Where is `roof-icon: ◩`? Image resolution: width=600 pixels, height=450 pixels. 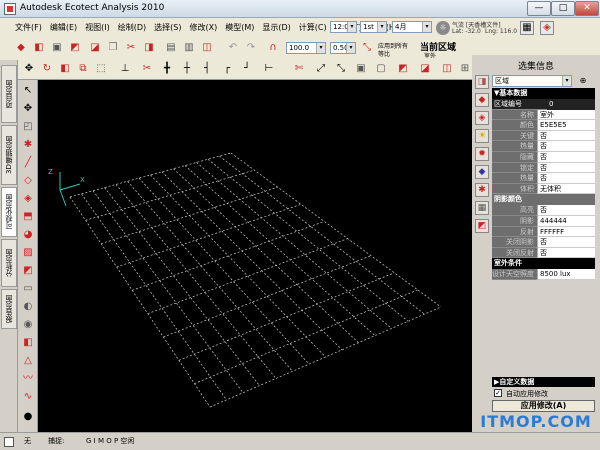
roof-icon: ◩ is located at coordinates (28, 271).